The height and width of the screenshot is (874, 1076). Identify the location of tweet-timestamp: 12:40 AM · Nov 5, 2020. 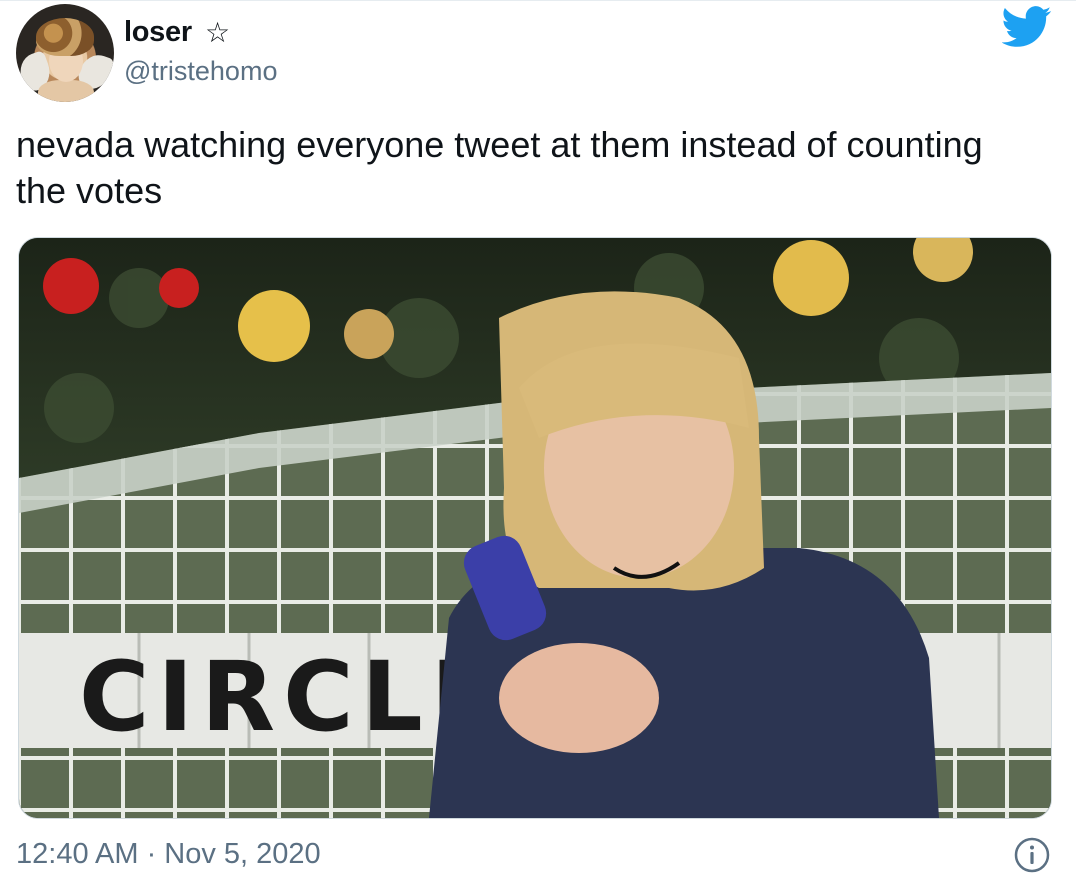
(168, 854).